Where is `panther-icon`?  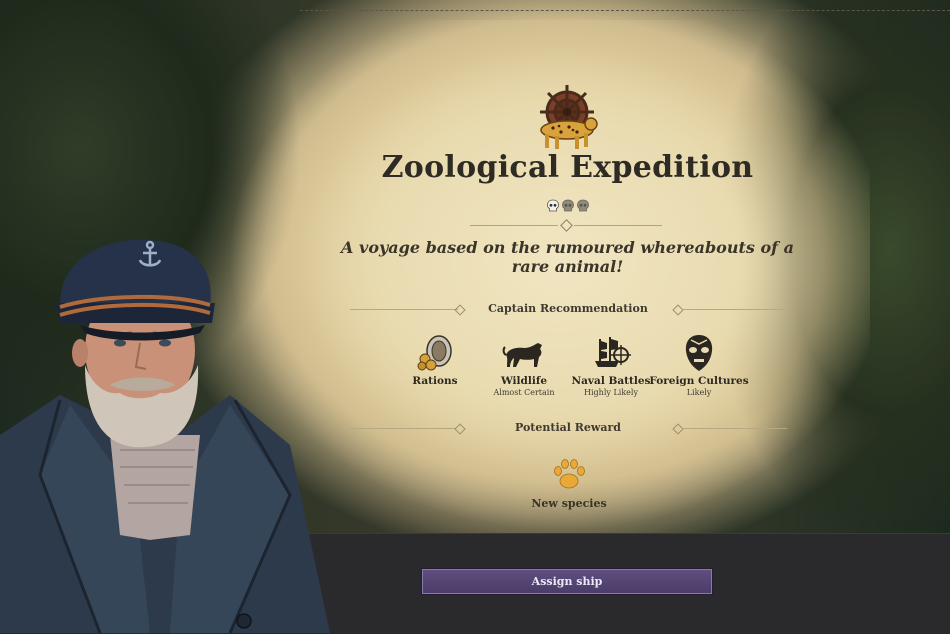 panther-icon is located at coordinates (522, 355).